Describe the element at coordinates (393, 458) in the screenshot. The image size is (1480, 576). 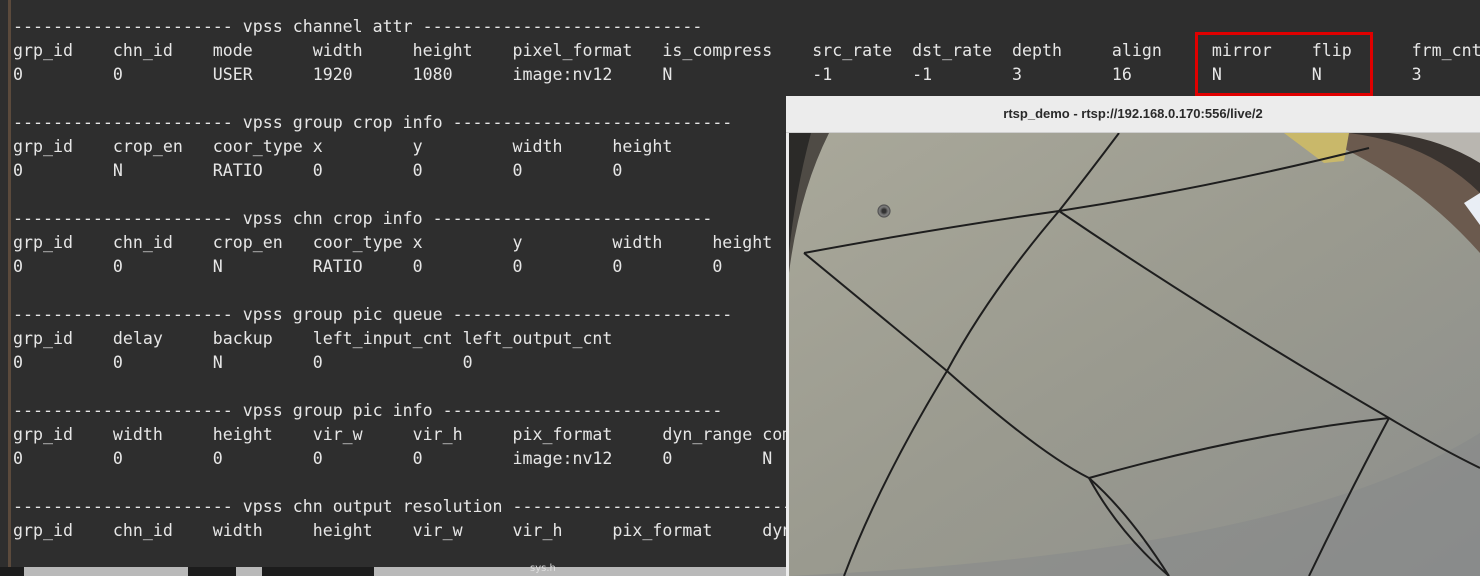
I see `terminal-line: 0 0 0 0 0 image:nv12 0 N` at that location.